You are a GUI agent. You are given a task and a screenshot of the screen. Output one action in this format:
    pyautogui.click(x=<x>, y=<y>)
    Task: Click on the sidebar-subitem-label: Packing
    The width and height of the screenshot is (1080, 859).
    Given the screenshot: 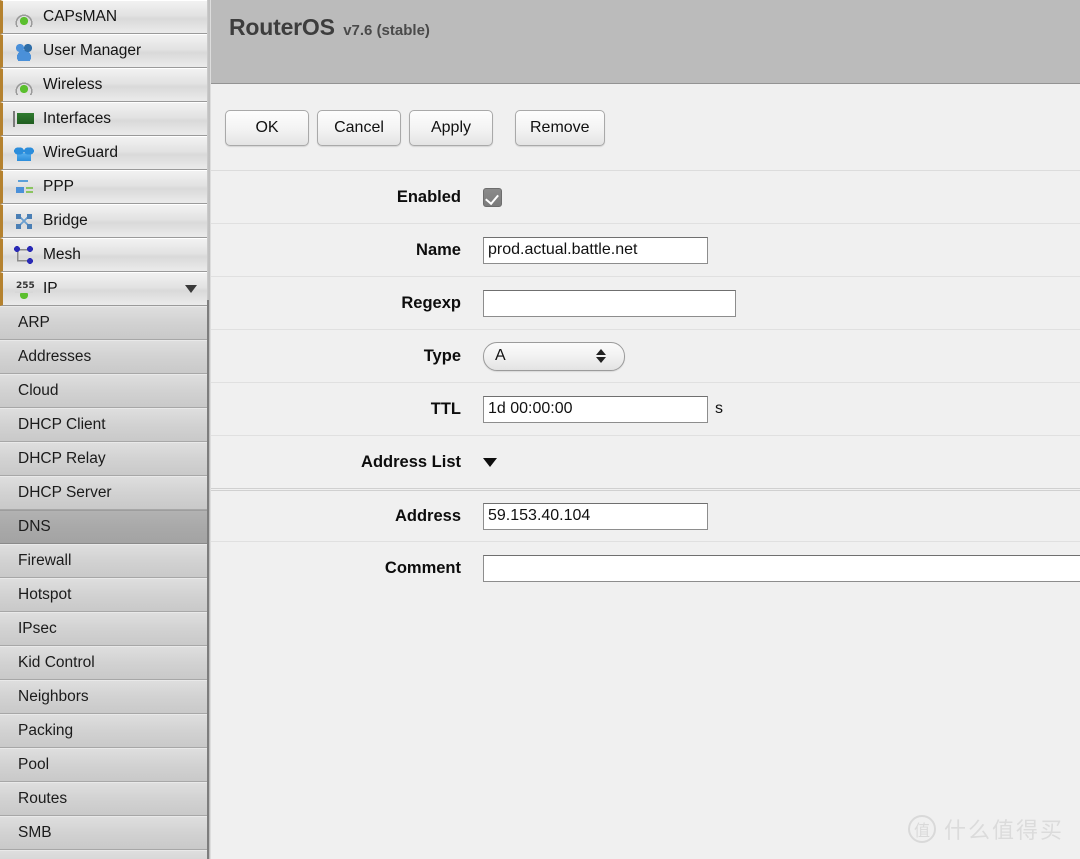 What is the action you would take?
    pyautogui.click(x=46, y=730)
    